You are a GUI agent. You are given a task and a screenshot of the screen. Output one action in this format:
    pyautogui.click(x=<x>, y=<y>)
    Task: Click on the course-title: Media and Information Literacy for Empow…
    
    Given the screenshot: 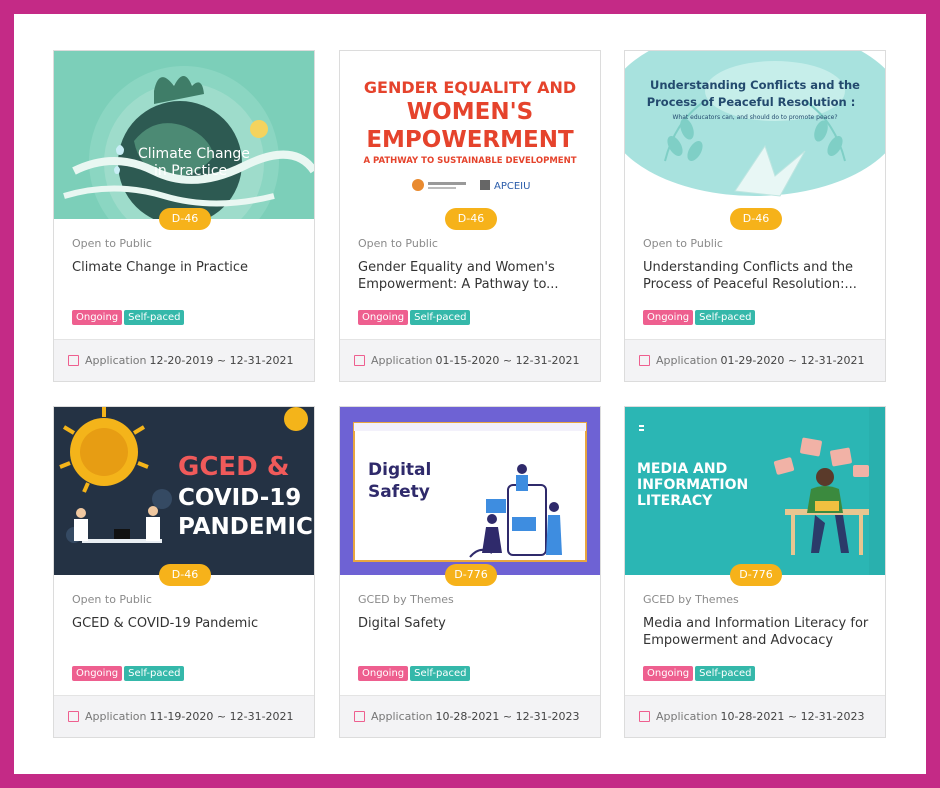 What is the action you would take?
    pyautogui.click(x=756, y=632)
    